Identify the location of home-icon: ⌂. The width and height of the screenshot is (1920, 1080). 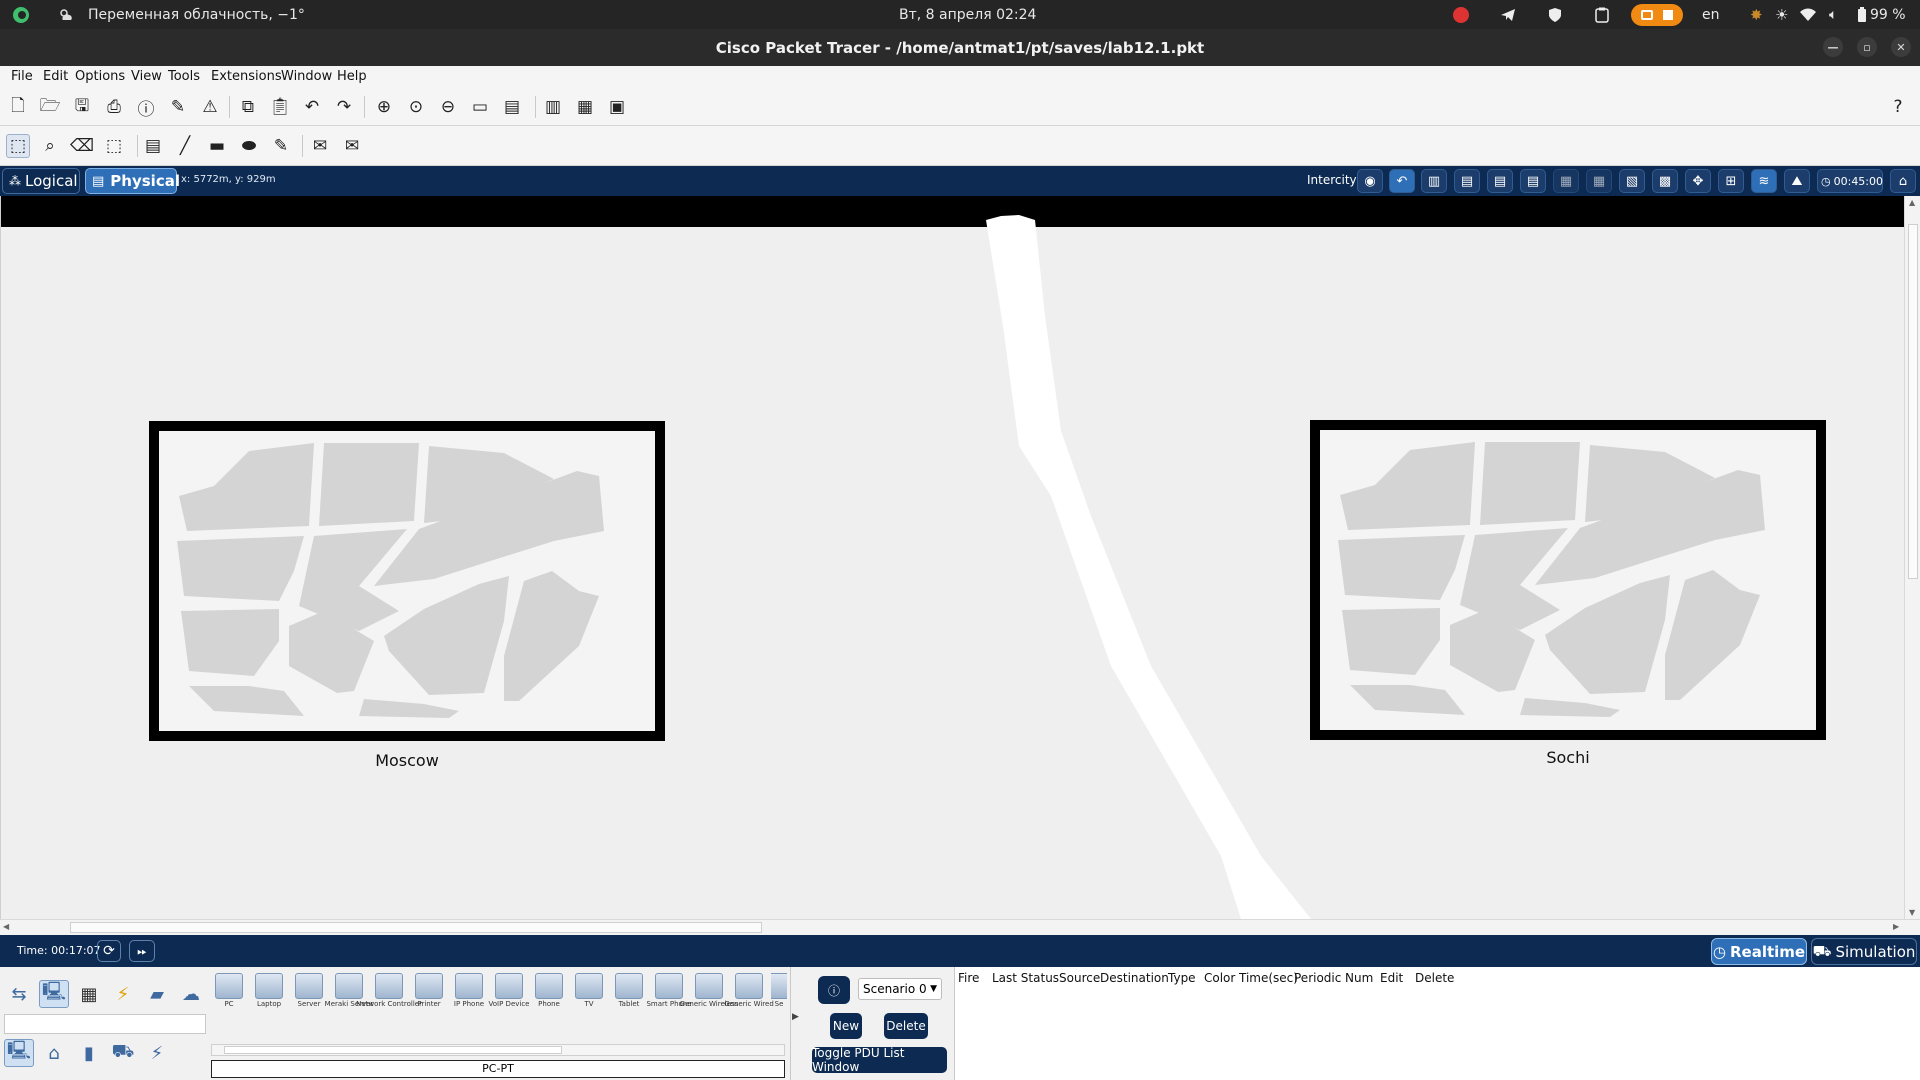
(1903, 181).